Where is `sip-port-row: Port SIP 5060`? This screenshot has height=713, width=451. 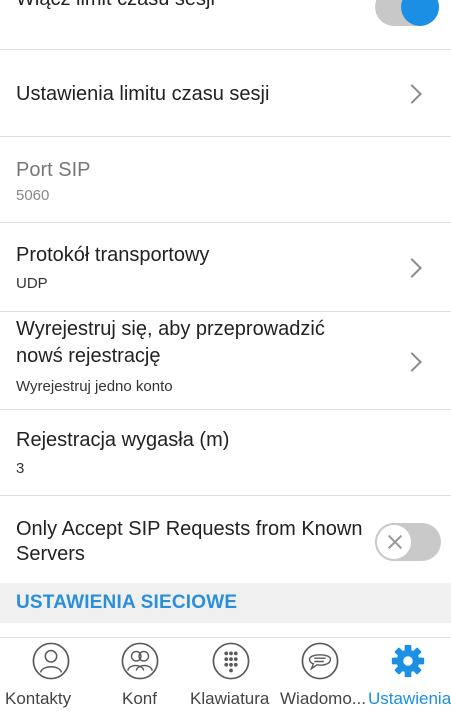 sip-port-row: Port SIP 5060 is located at coordinates (225, 180).